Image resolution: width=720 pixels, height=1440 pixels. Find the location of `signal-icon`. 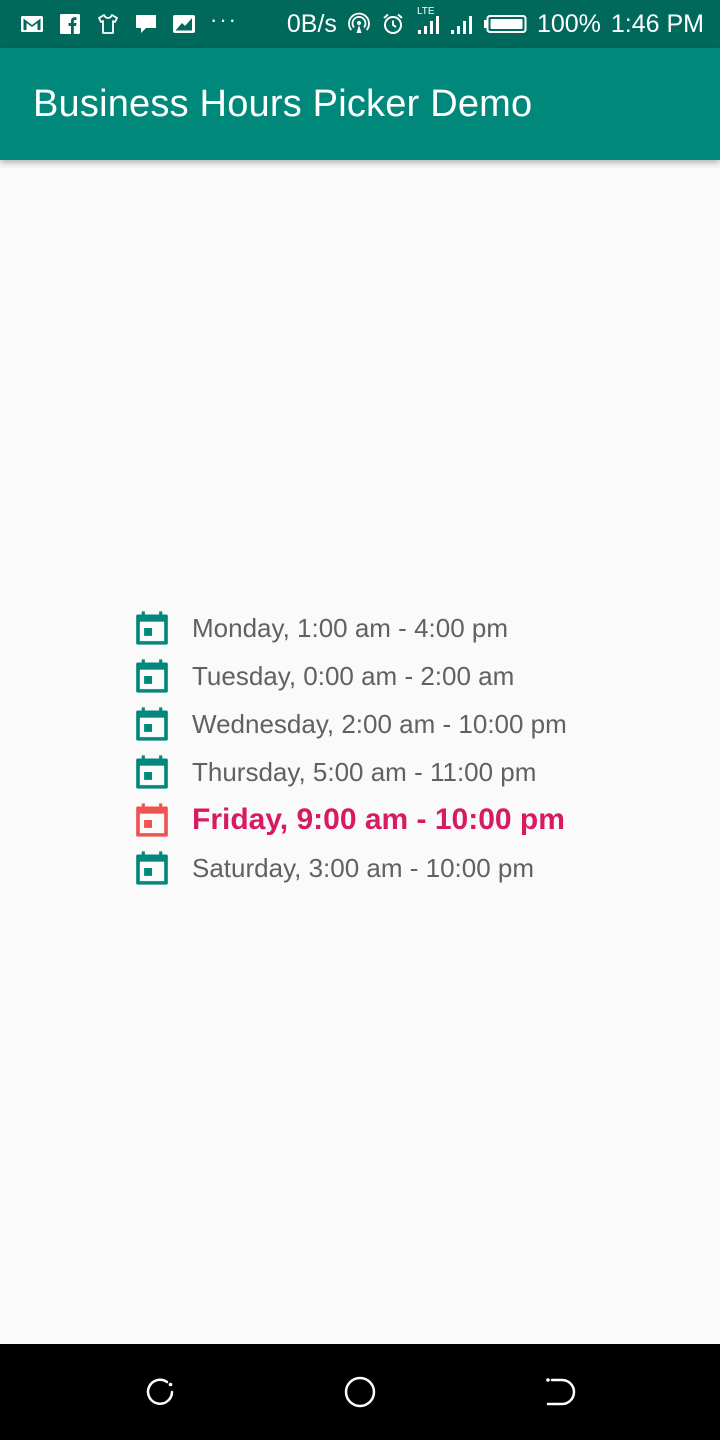

signal-icon is located at coordinates (461, 24).